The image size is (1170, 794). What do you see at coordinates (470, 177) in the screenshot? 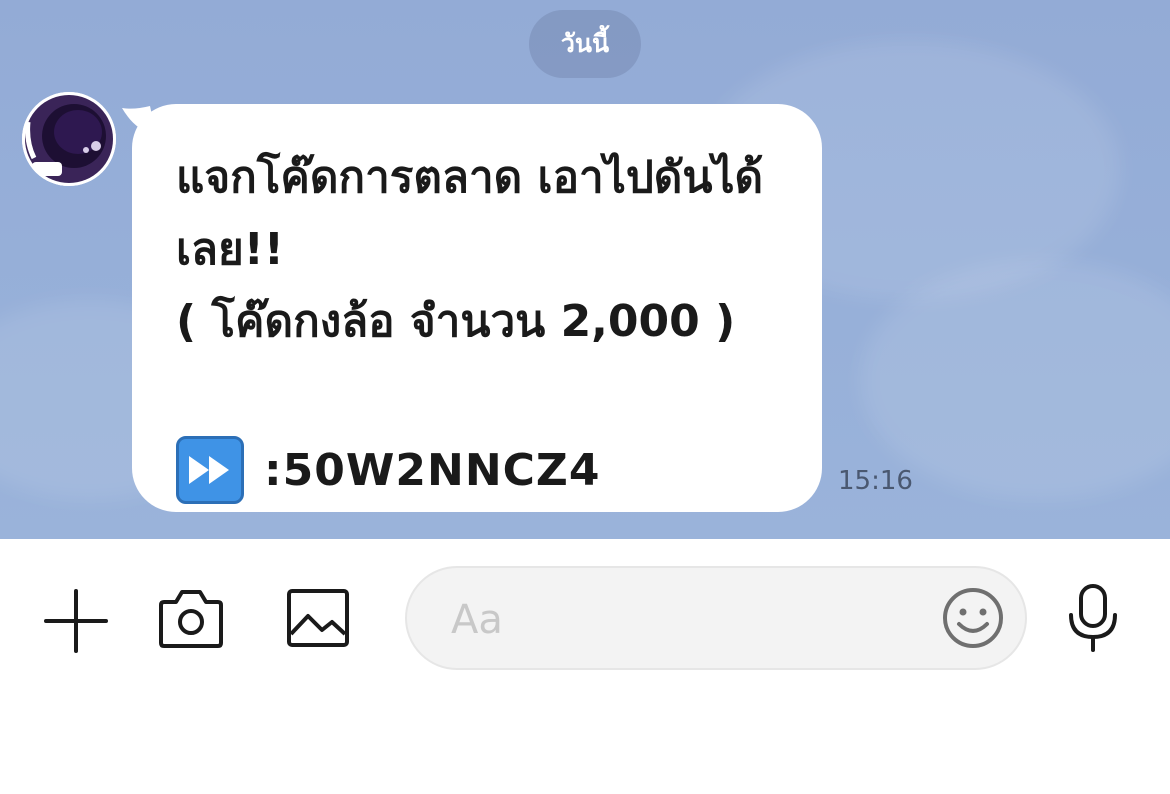
I see `message-line: แจกโค๊ดการตลาด เอาไปดันได้` at bounding box center [470, 177].